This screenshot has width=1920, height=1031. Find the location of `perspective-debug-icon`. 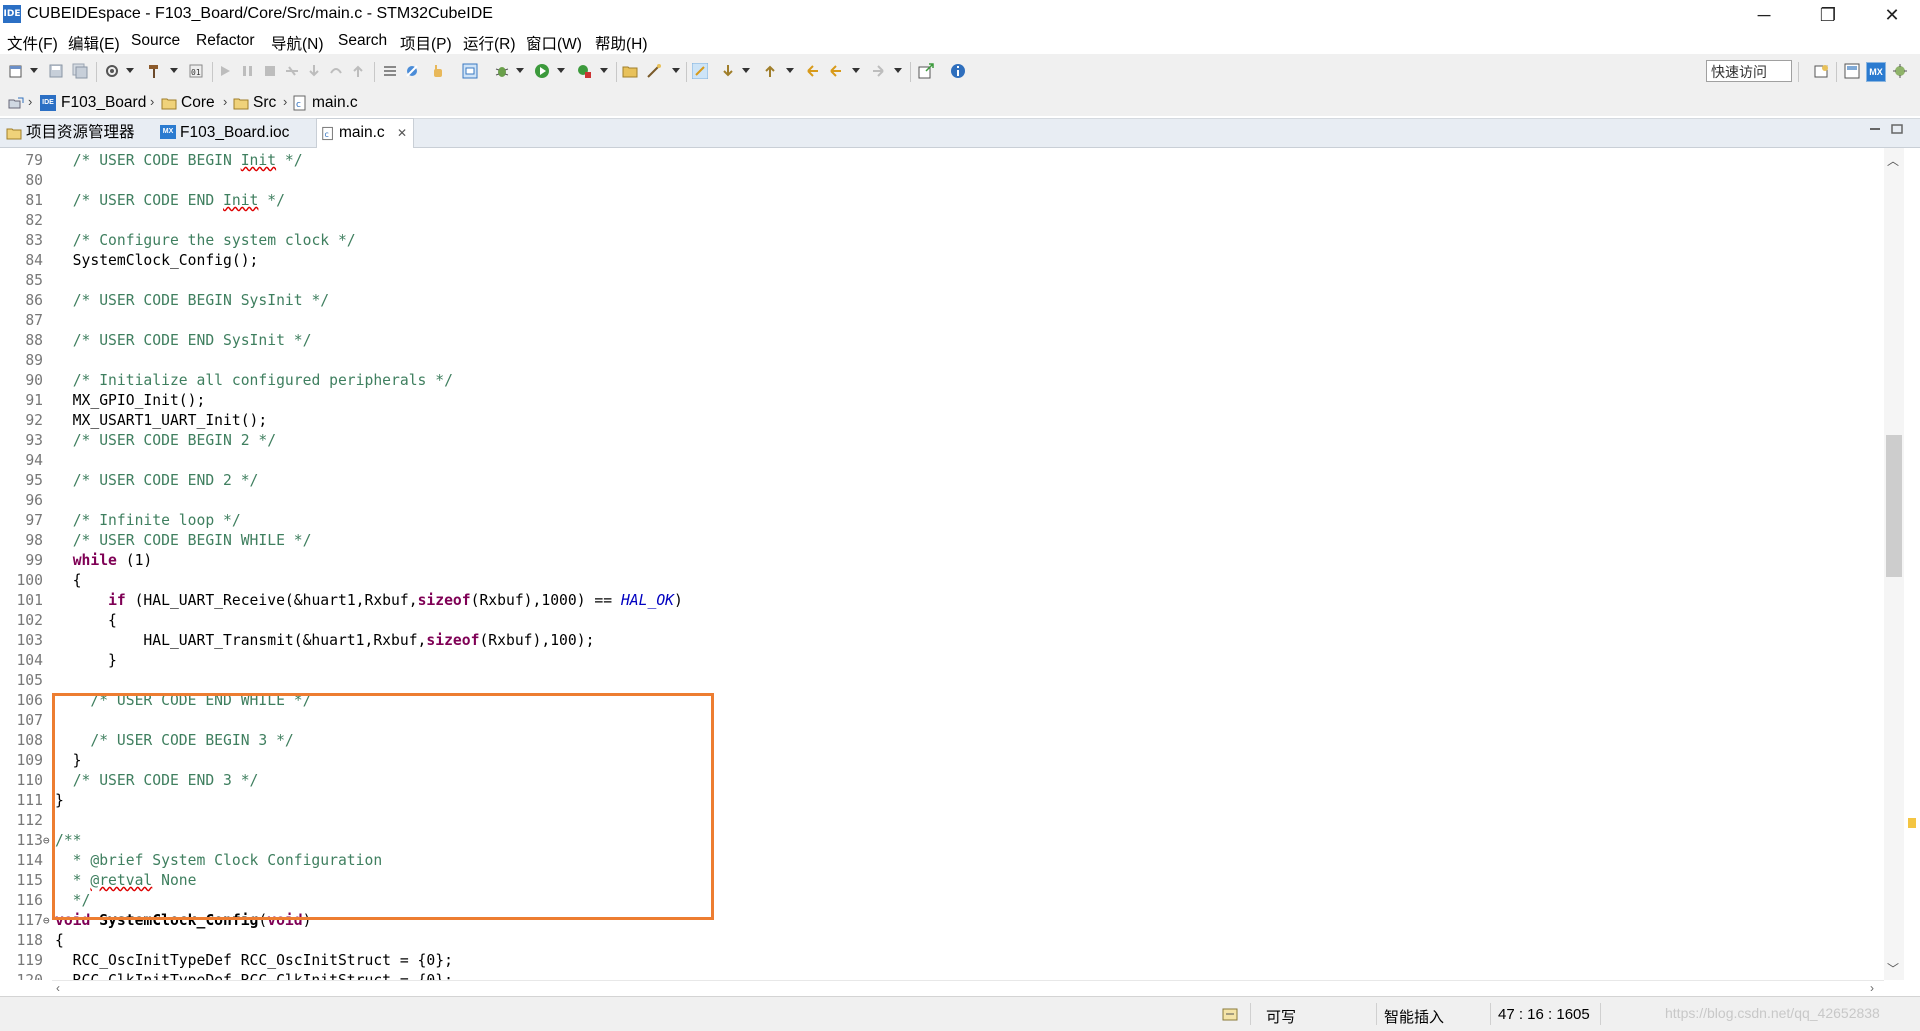

perspective-debug-icon is located at coordinates (1822, 71).